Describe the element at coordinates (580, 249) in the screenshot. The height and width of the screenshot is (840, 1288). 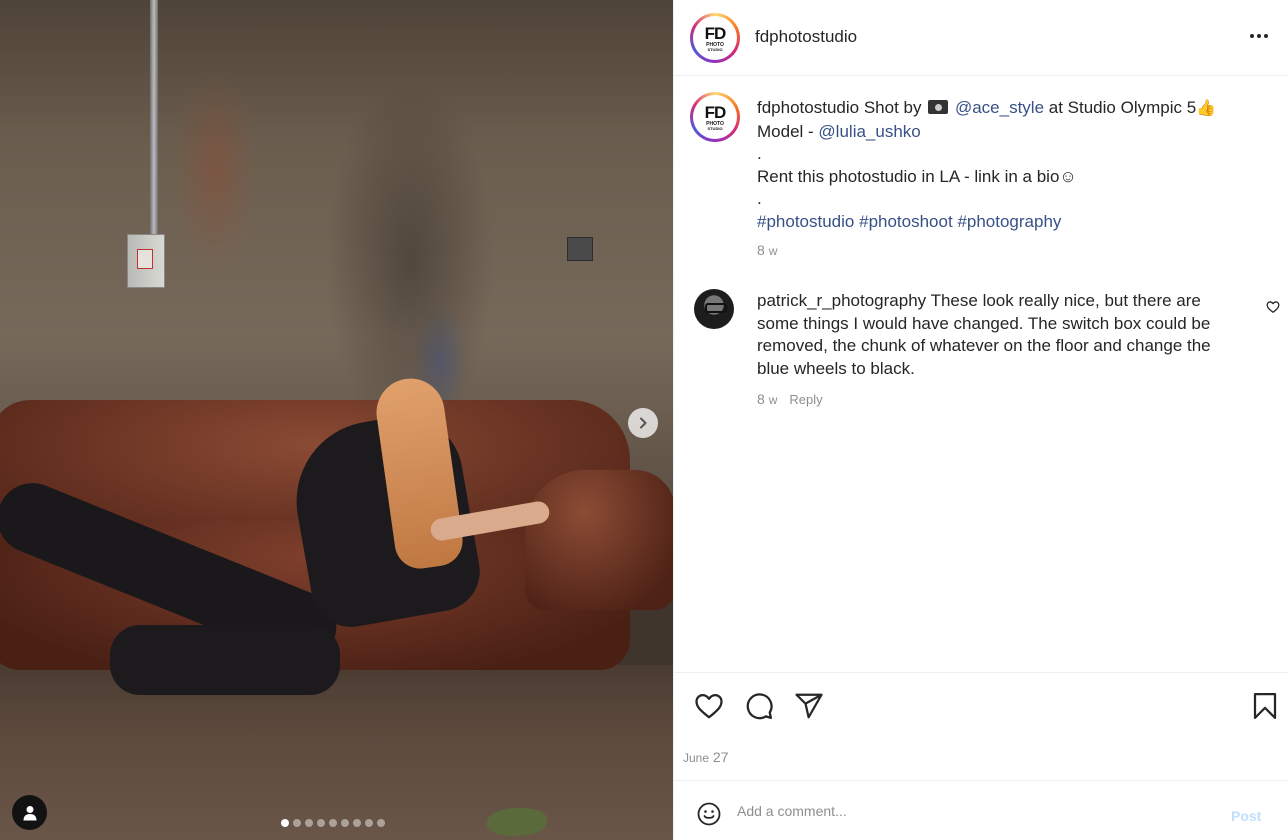
I see `photo-wall-plate` at that location.